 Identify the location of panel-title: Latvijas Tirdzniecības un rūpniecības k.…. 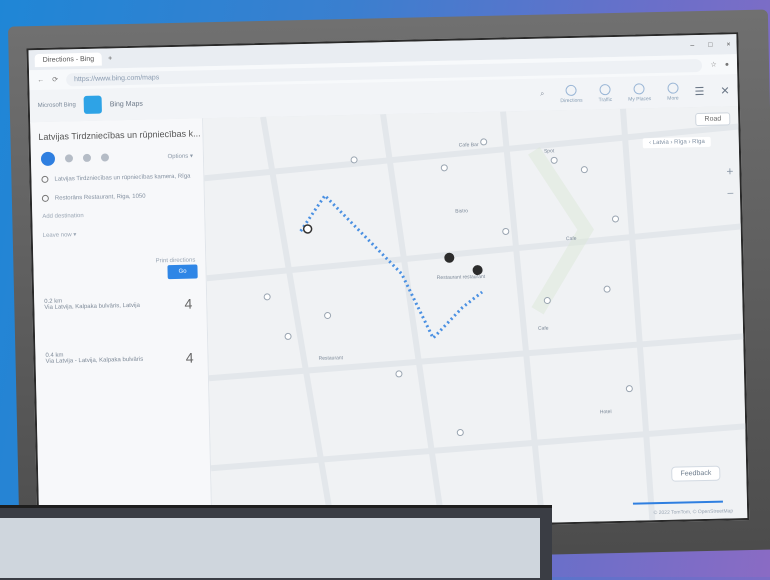
(119, 135).